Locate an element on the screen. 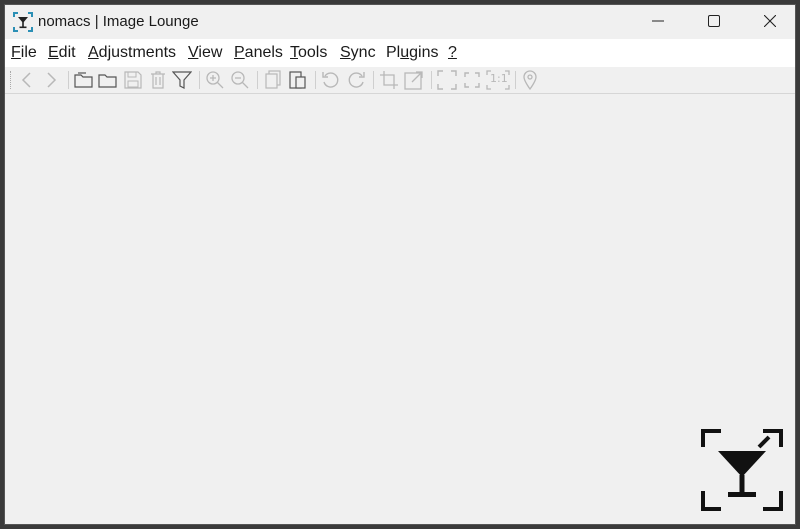 The height and width of the screenshot is (529, 800). menu-view: View is located at coordinates (205, 53).